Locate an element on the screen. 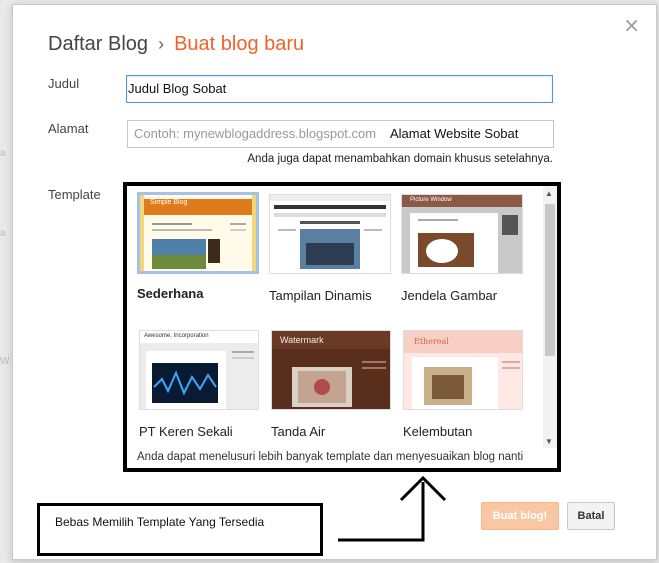 The height and width of the screenshot is (563, 659). annotation-arrow-icon is located at coordinates (392, 508).